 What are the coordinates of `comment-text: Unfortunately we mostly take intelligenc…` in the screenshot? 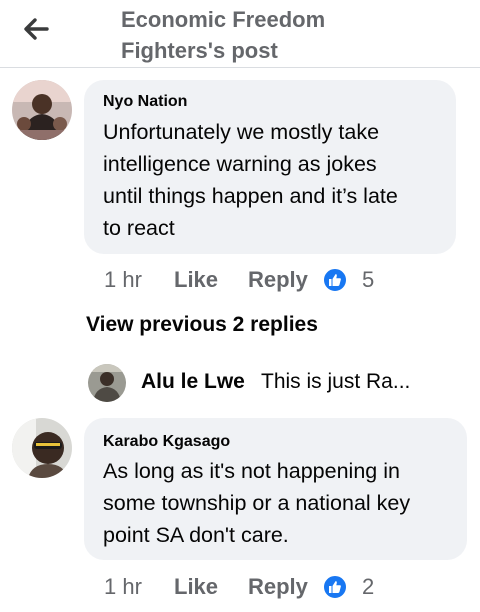 It's located at (250, 180).